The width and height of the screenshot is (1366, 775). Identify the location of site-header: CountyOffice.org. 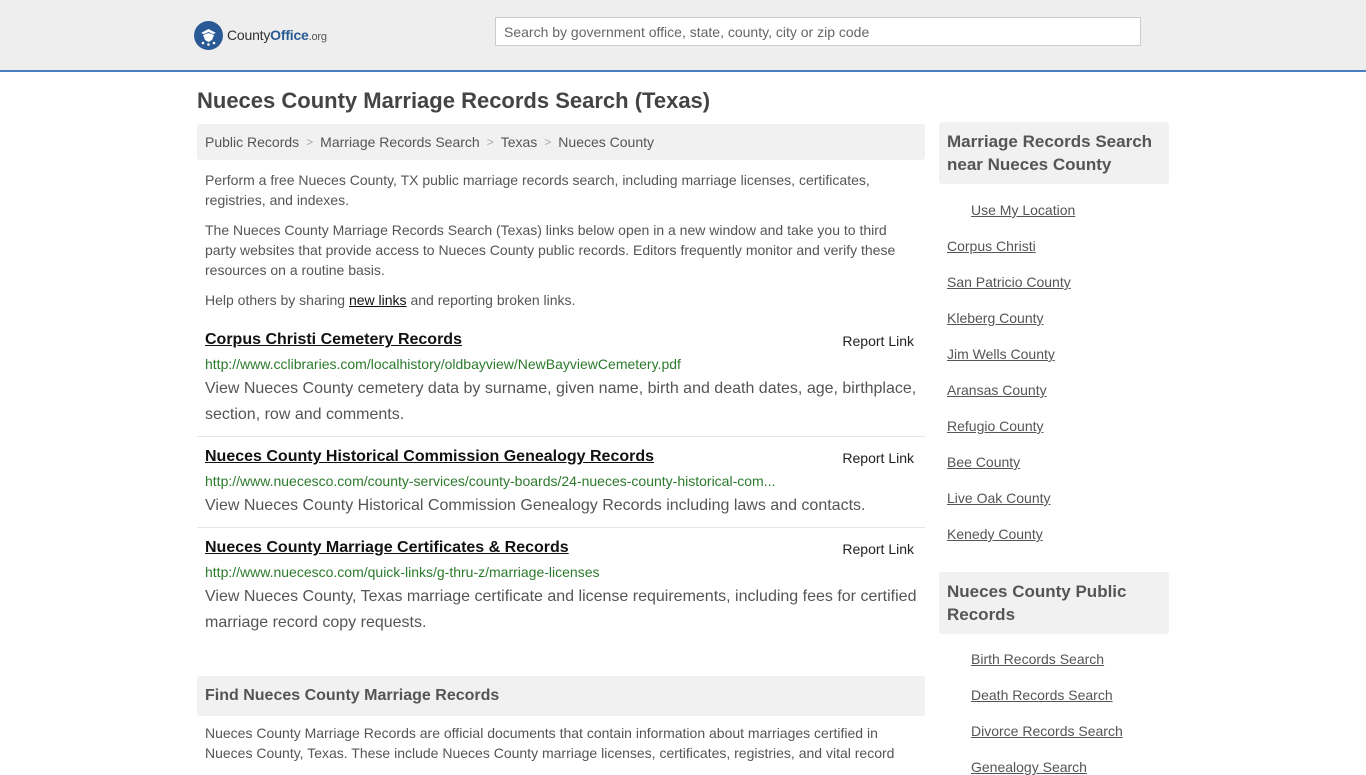
(683, 36).